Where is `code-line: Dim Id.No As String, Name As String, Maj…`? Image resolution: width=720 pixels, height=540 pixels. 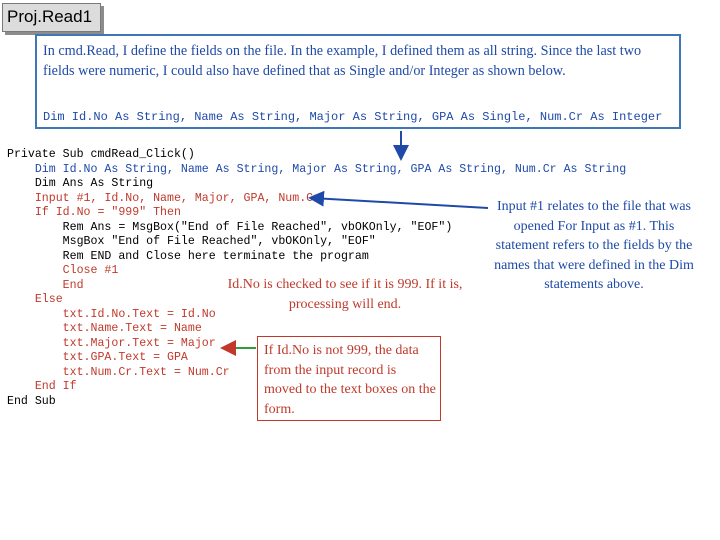
code-line: Dim Id.No As String, Name As String, Maj… is located at coordinates (317, 169).